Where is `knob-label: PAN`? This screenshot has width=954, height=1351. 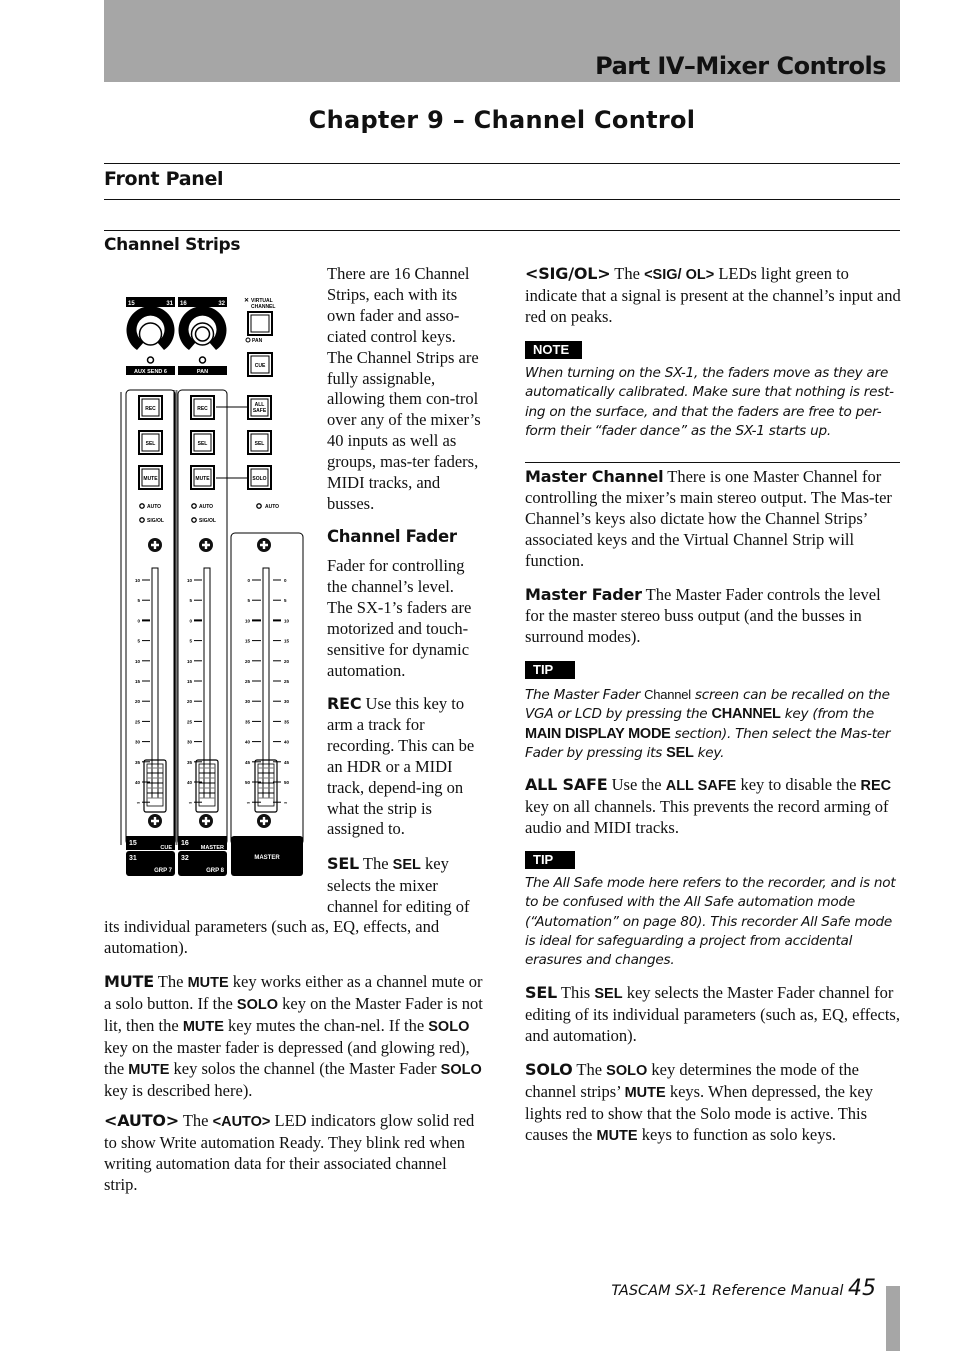
knob-label: PAN is located at coordinates (202, 372).